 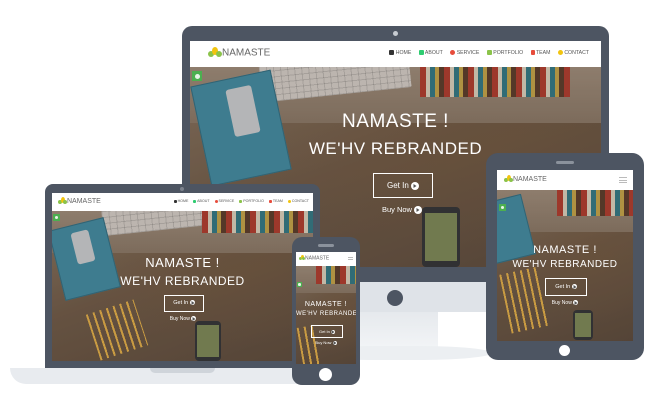 I want to click on tablet-home-button, so click(x=564, y=350).